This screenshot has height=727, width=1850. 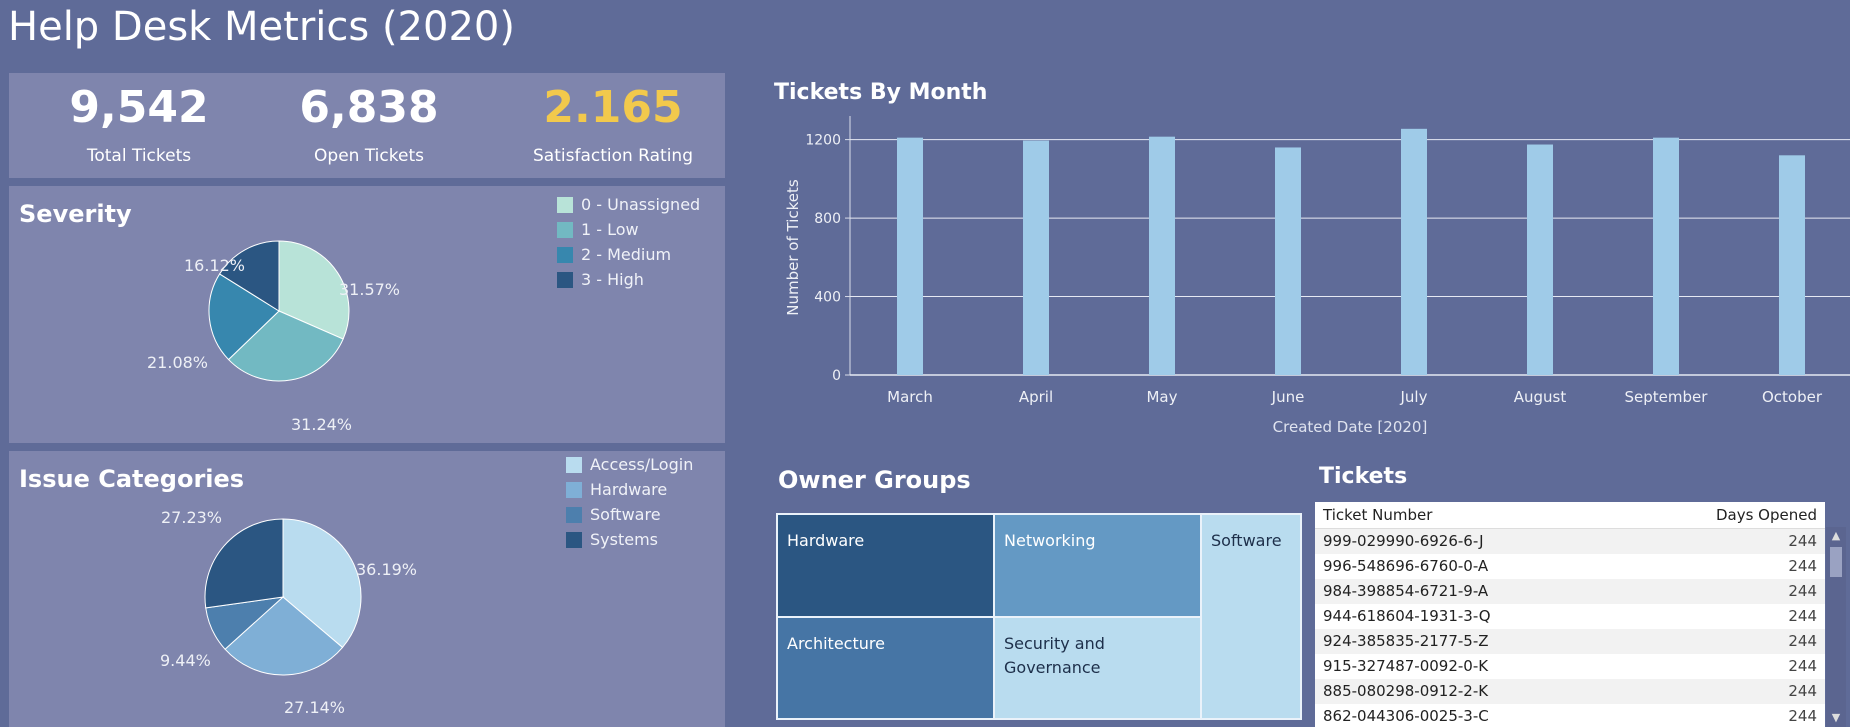 I want to click on kpi-total-tickets: 9,542 Total Tickets, so click(x=139, y=119).